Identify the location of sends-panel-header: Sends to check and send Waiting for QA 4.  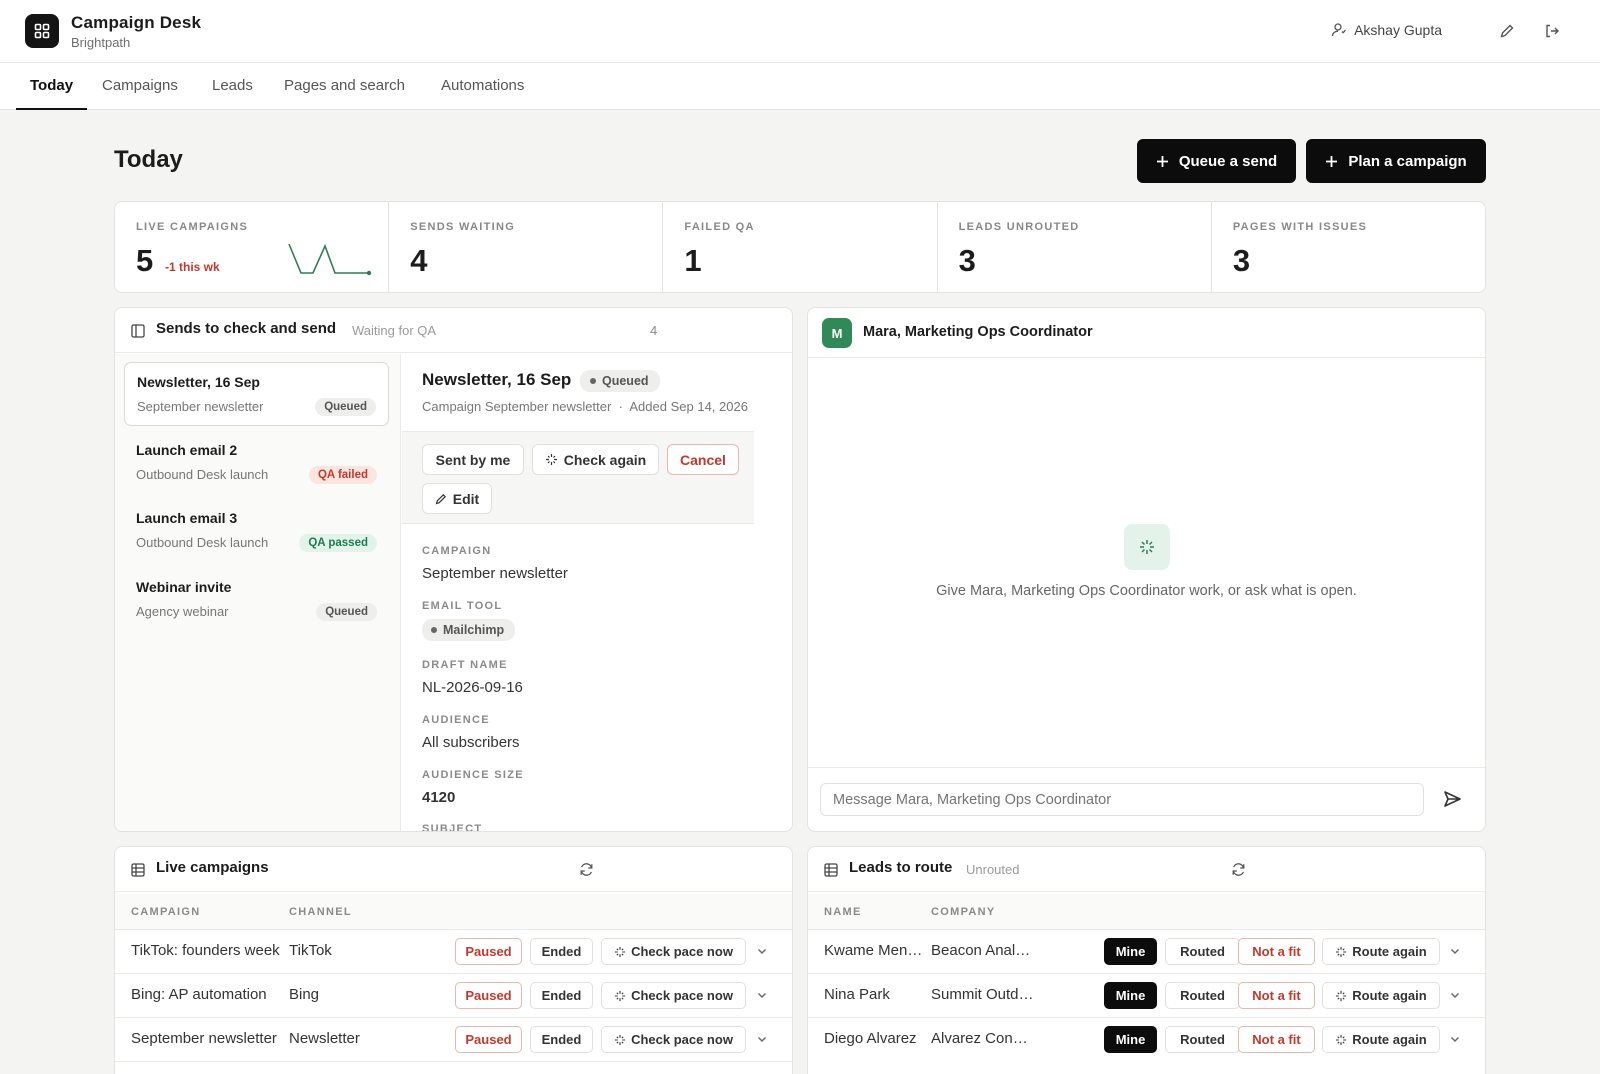
(453, 330).